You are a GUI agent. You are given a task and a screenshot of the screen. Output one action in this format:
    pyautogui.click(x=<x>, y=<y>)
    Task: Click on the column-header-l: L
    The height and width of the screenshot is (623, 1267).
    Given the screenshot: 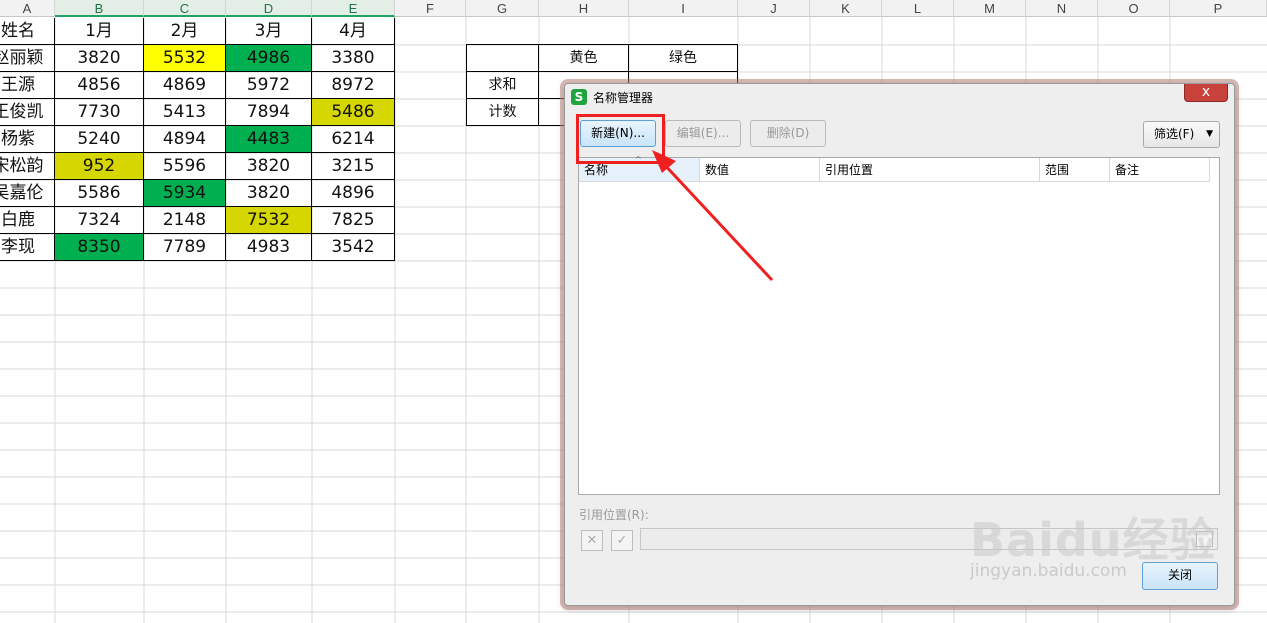 What is the action you would take?
    pyautogui.click(x=918, y=8)
    